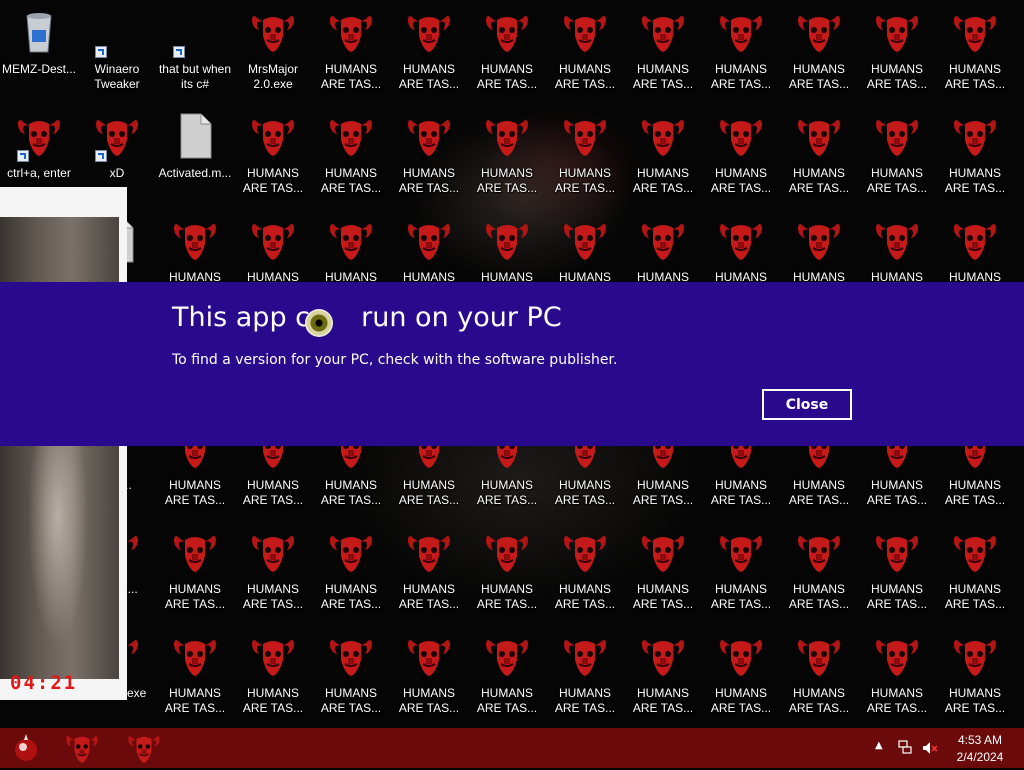 Image resolution: width=1024 pixels, height=770 pixels. I want to click on desktop-icon-label: xD, so click(117, 173).